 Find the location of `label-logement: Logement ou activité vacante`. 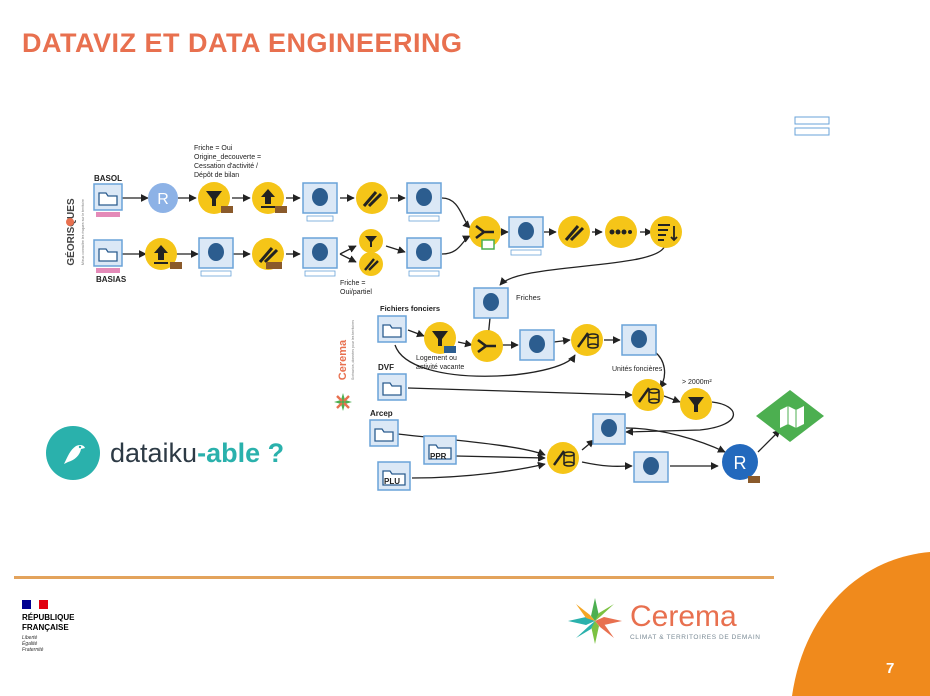

label-logement: Logement ou activité vacante is located at coordinates (440, 363).